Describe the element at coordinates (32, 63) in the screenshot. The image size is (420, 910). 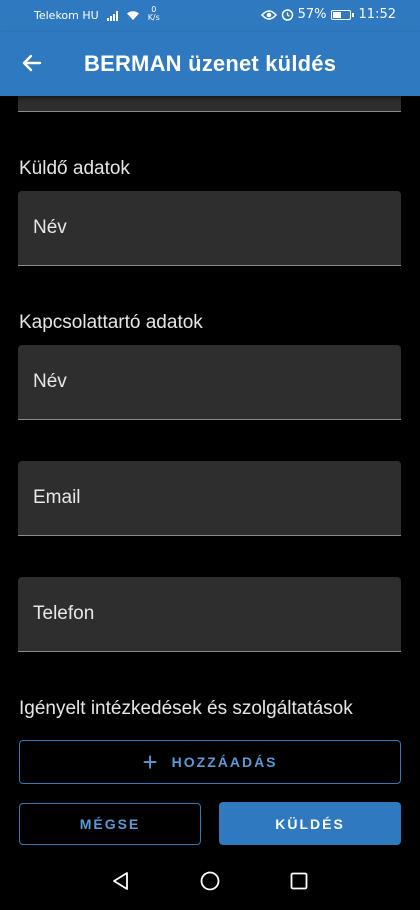
I see `arrow-left-icon` at that location.